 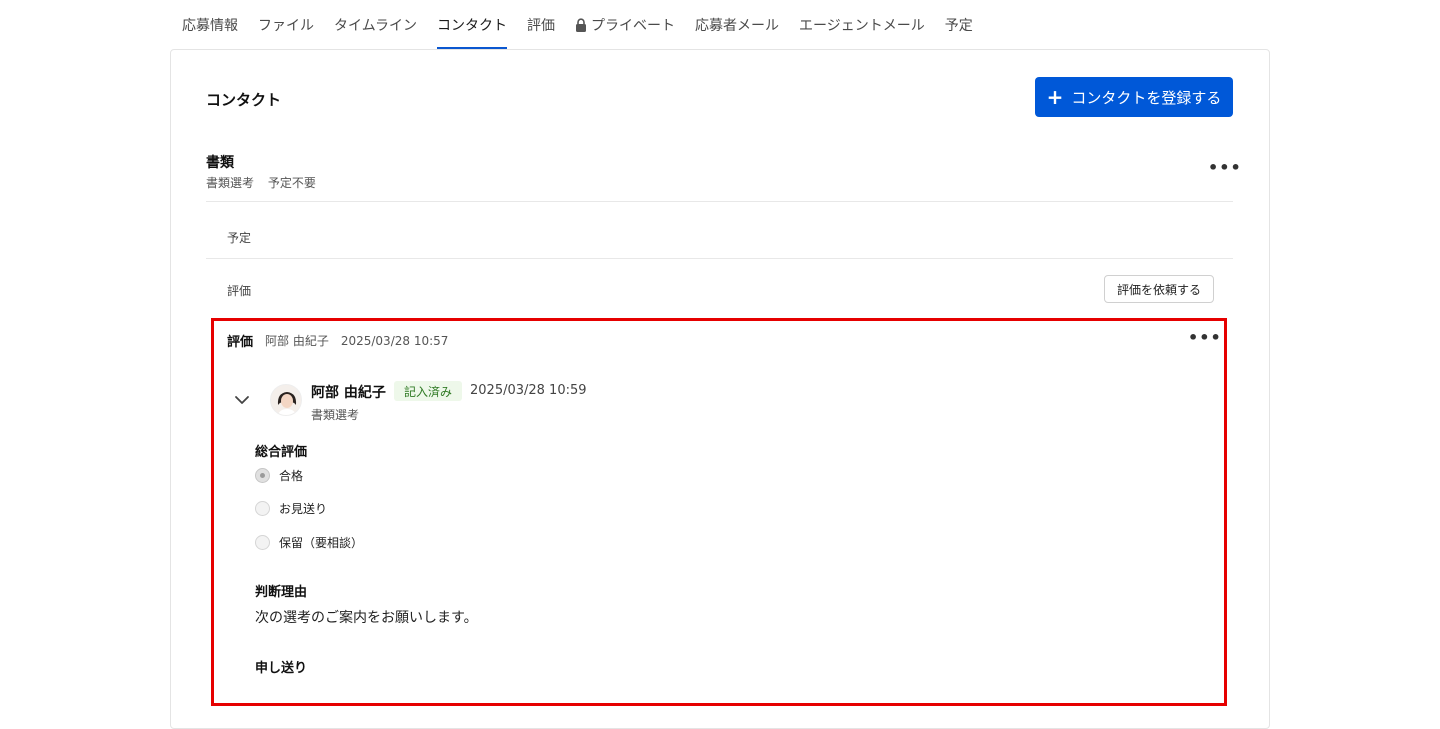 What do you see at coordinates (281, 668) in the screenshot?
I see `handover-title: 申し送り` at bounding box center [281, 668].